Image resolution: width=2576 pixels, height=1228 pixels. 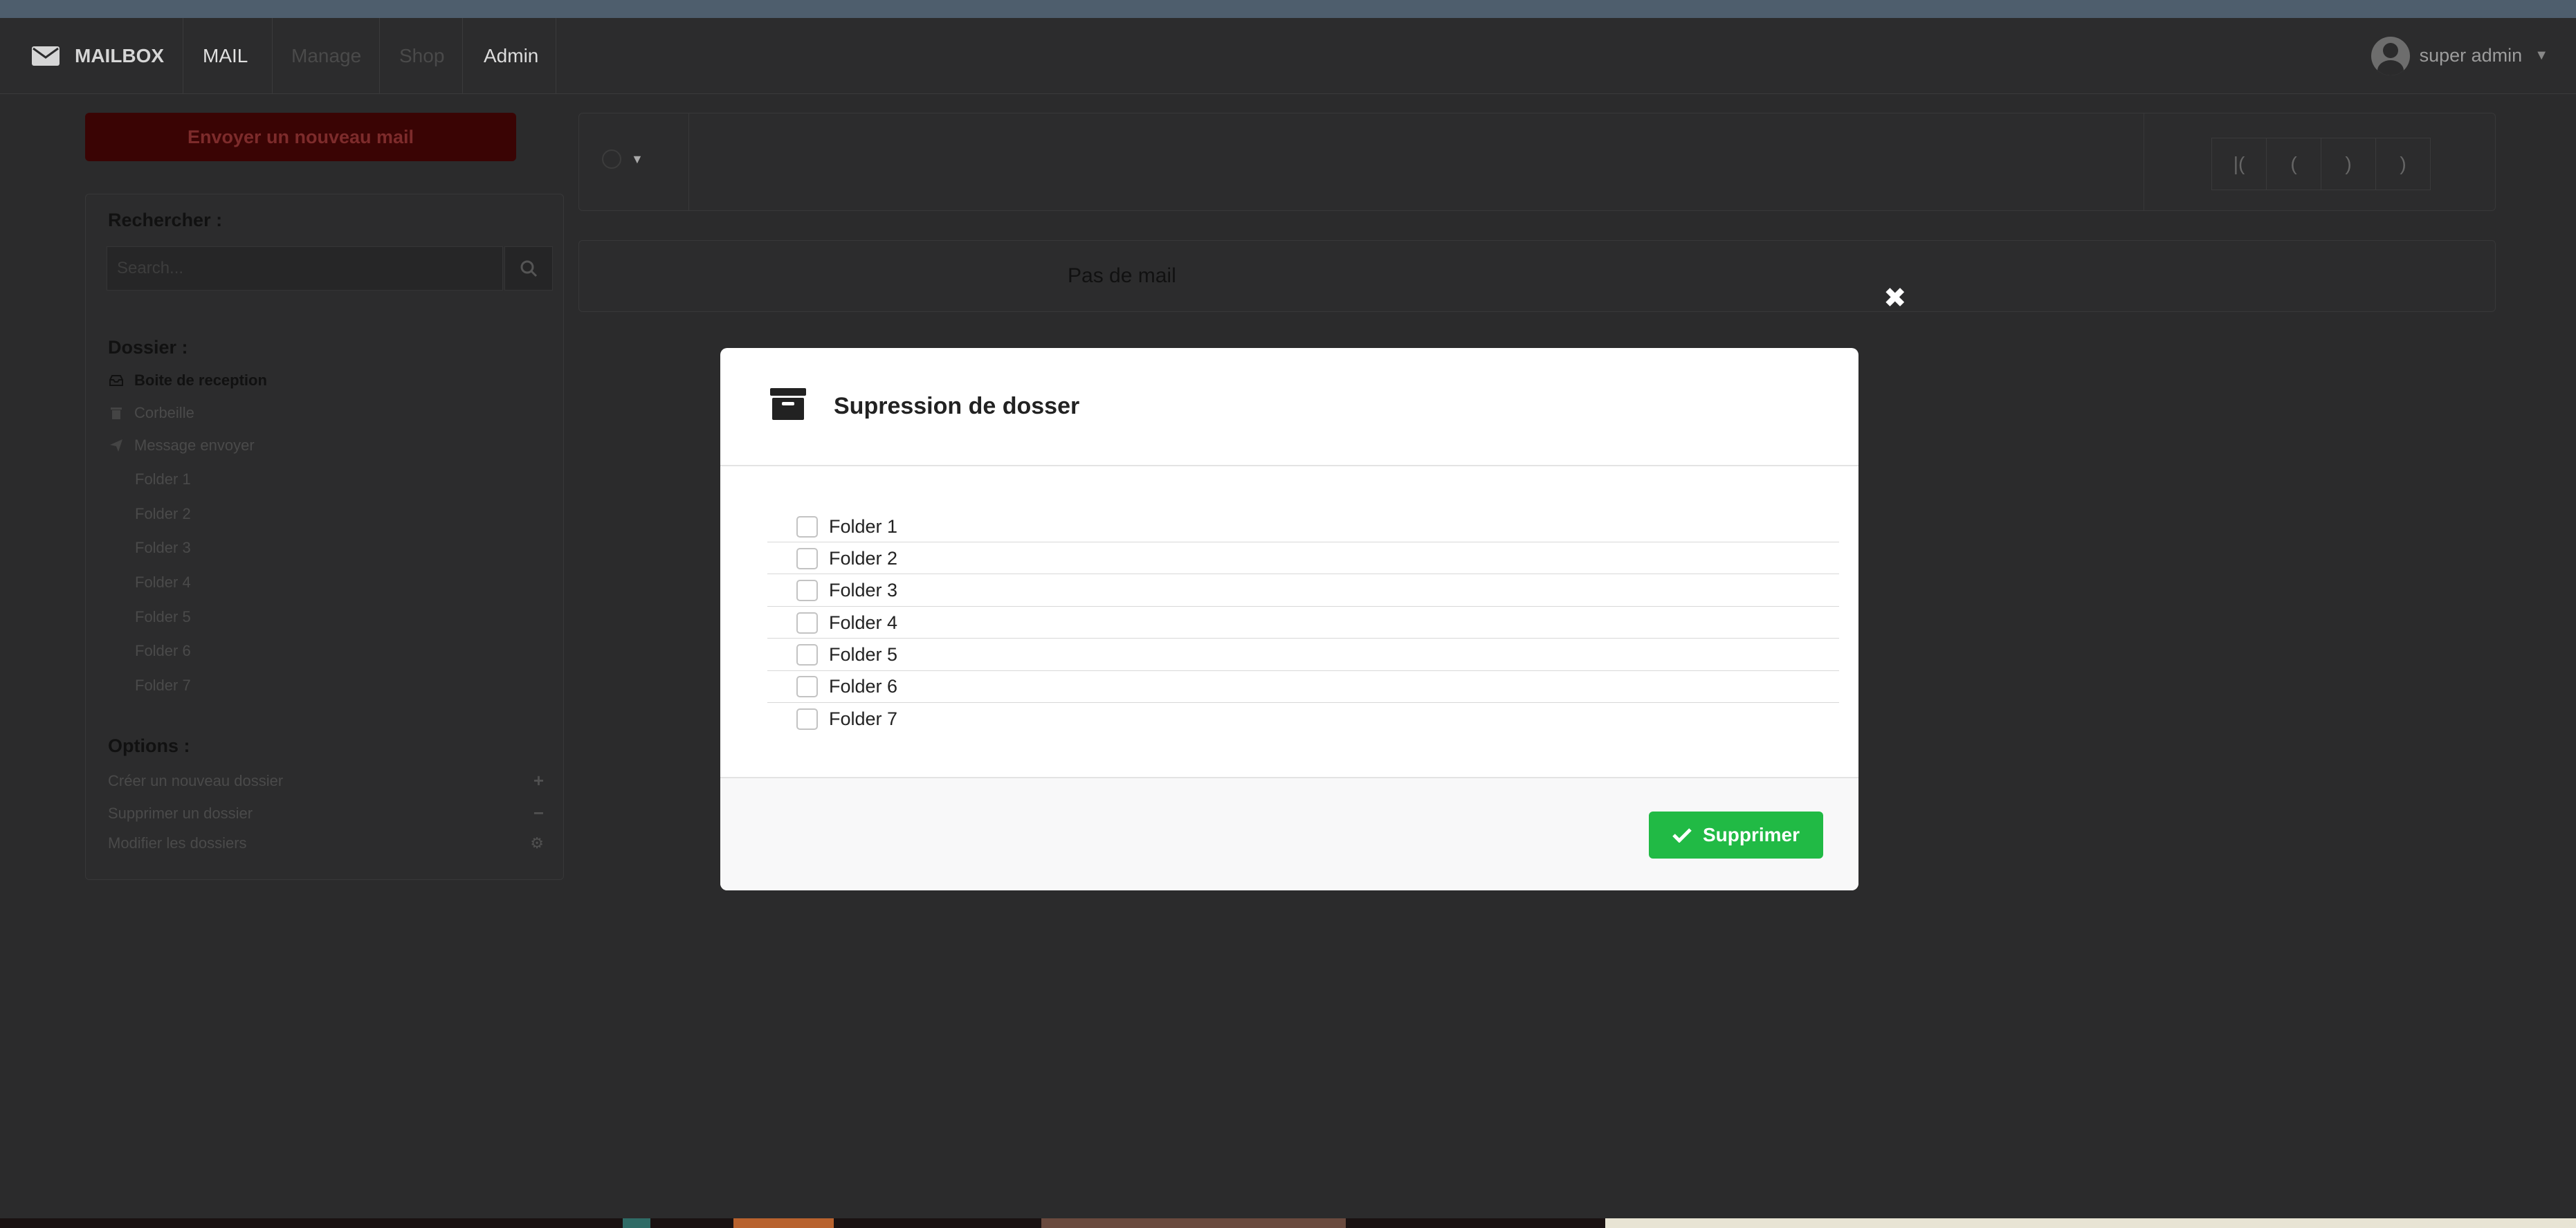 I want to click on modal-footer: Supprimer, so click(x=1289, y=834).